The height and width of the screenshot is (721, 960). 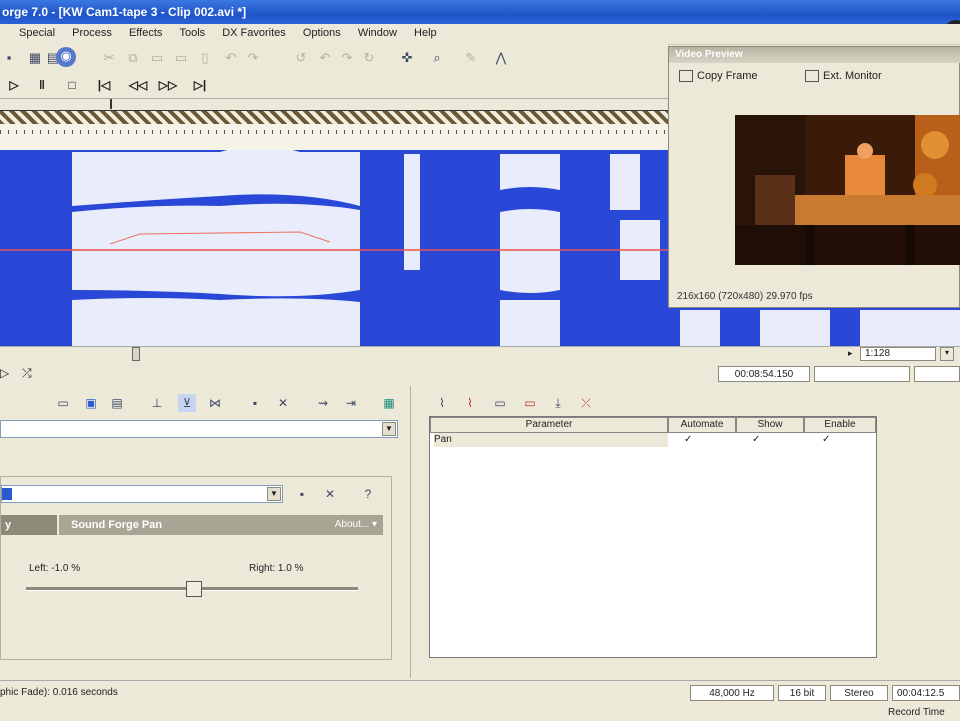 I want to click on menu-effects: Effects, so click(x=145, y=31).